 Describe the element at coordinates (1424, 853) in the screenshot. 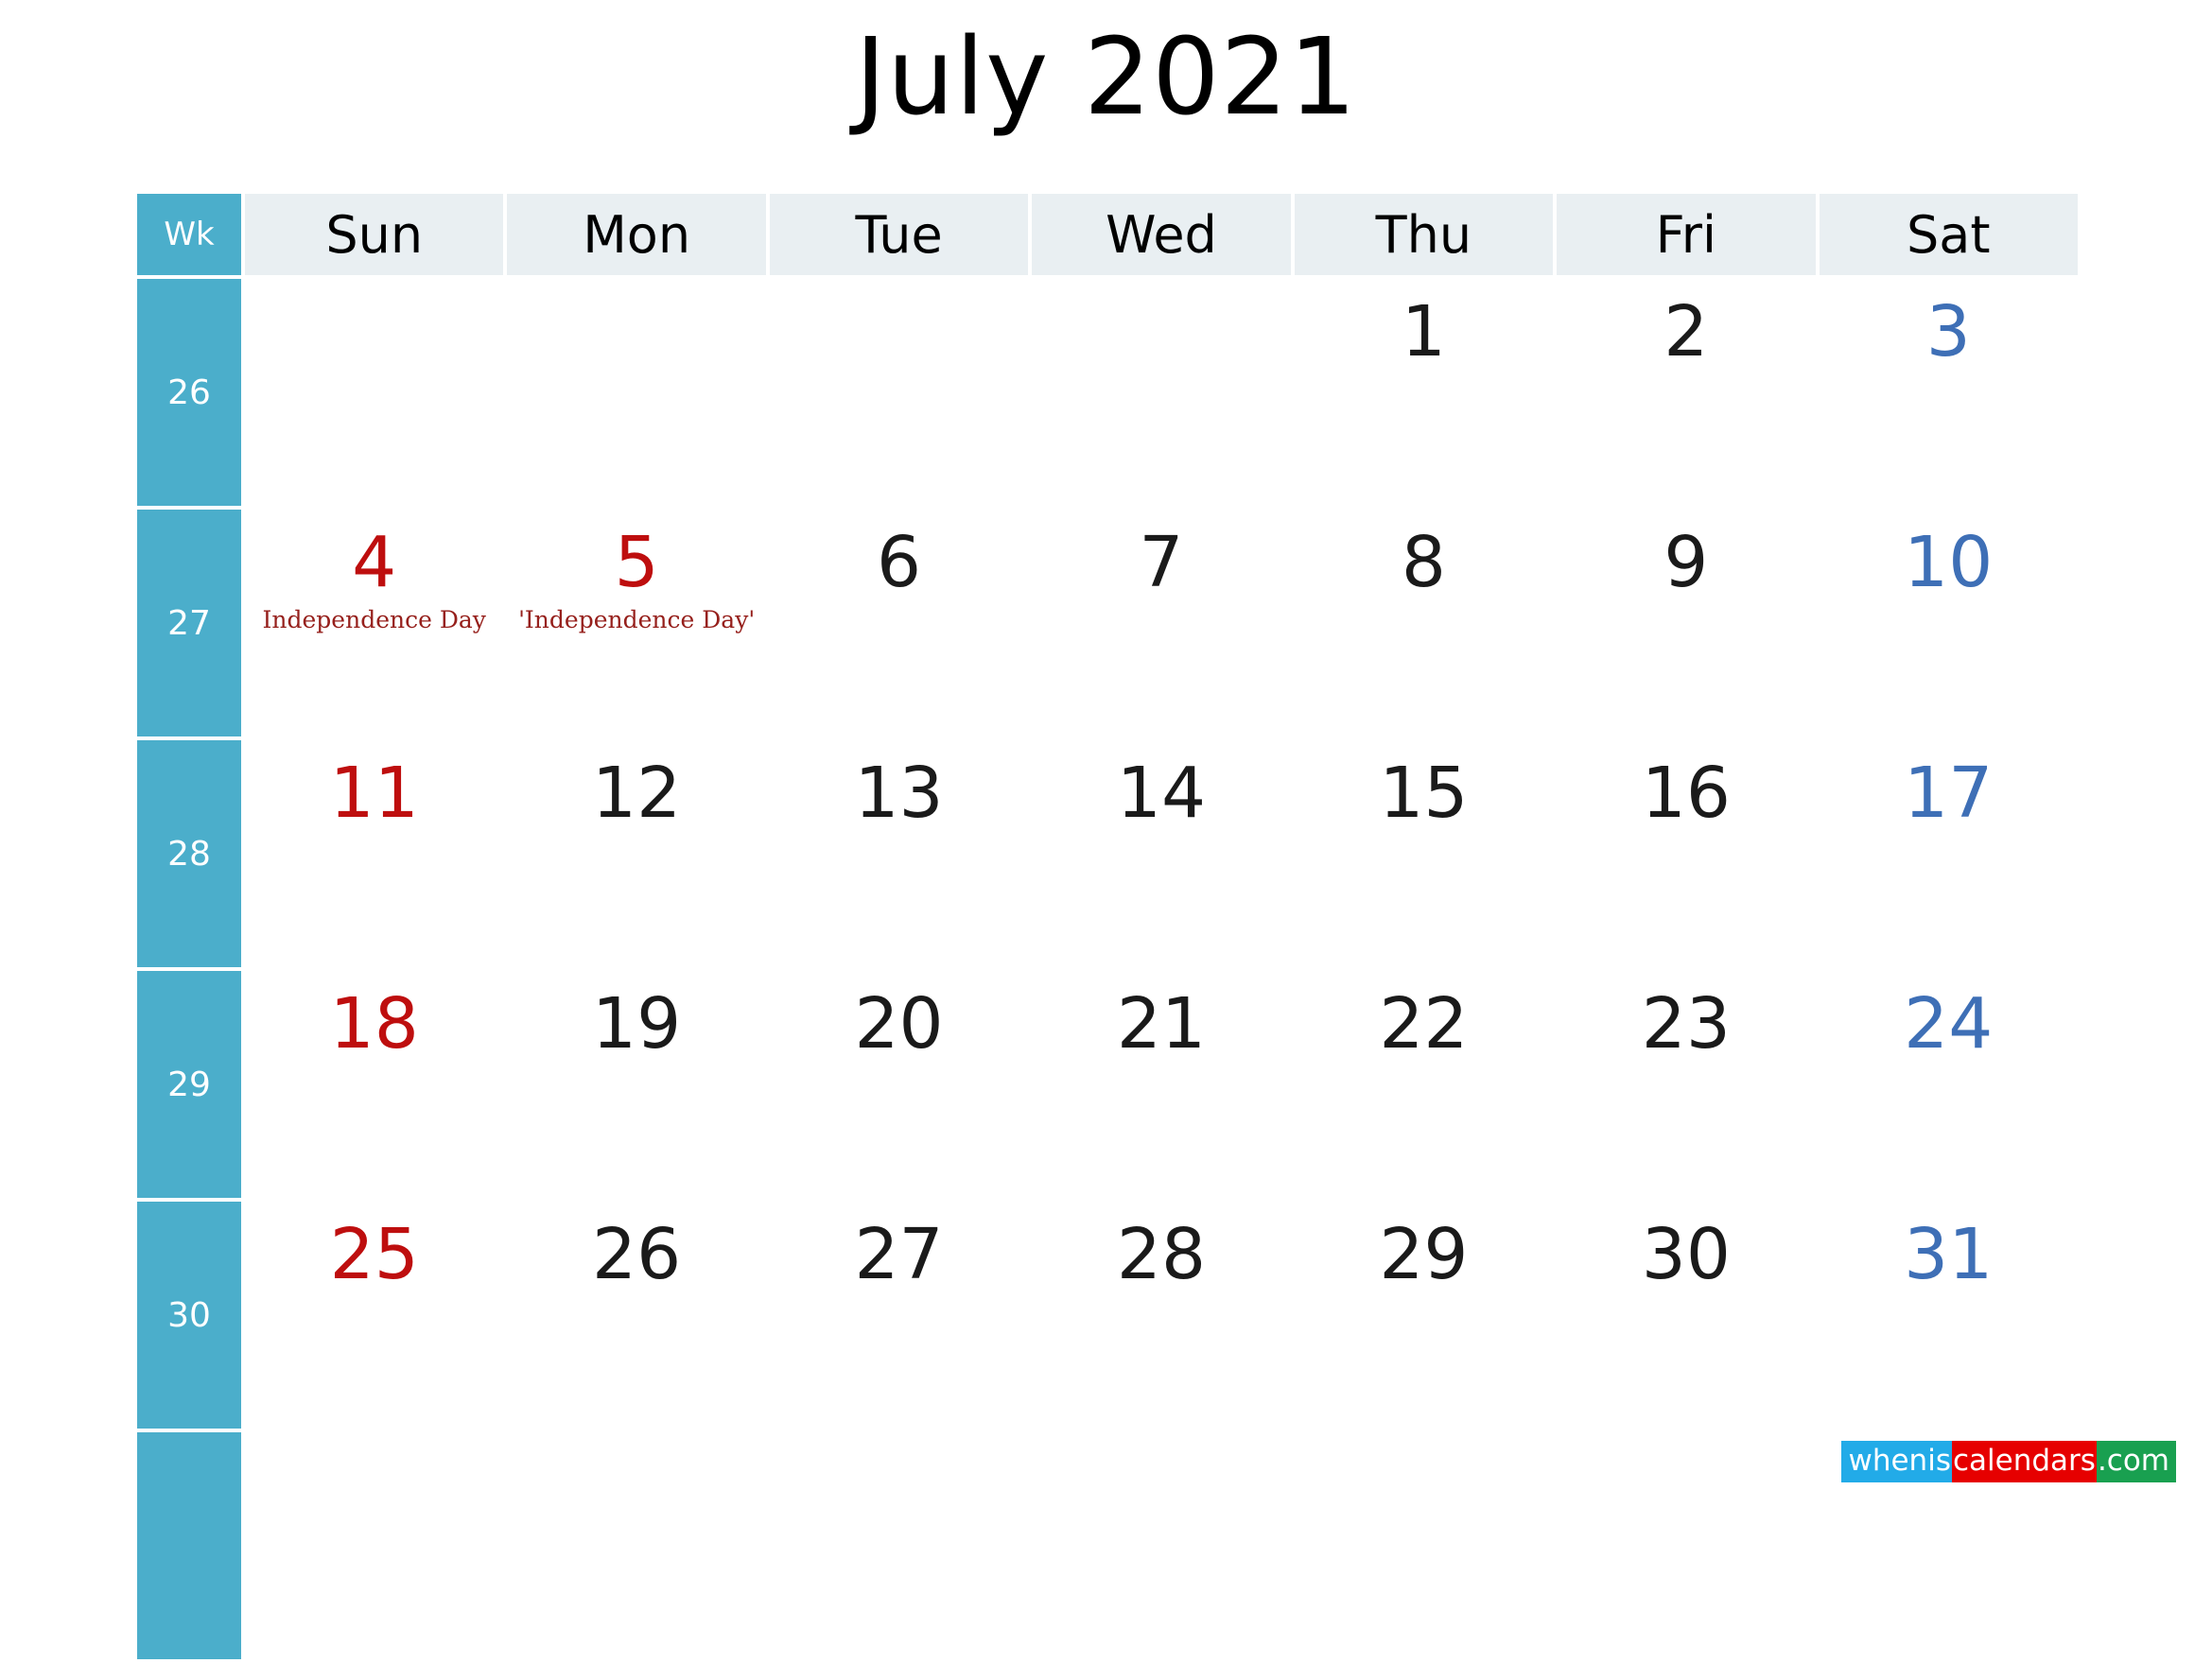

I see `day-cell: 15` at that location.